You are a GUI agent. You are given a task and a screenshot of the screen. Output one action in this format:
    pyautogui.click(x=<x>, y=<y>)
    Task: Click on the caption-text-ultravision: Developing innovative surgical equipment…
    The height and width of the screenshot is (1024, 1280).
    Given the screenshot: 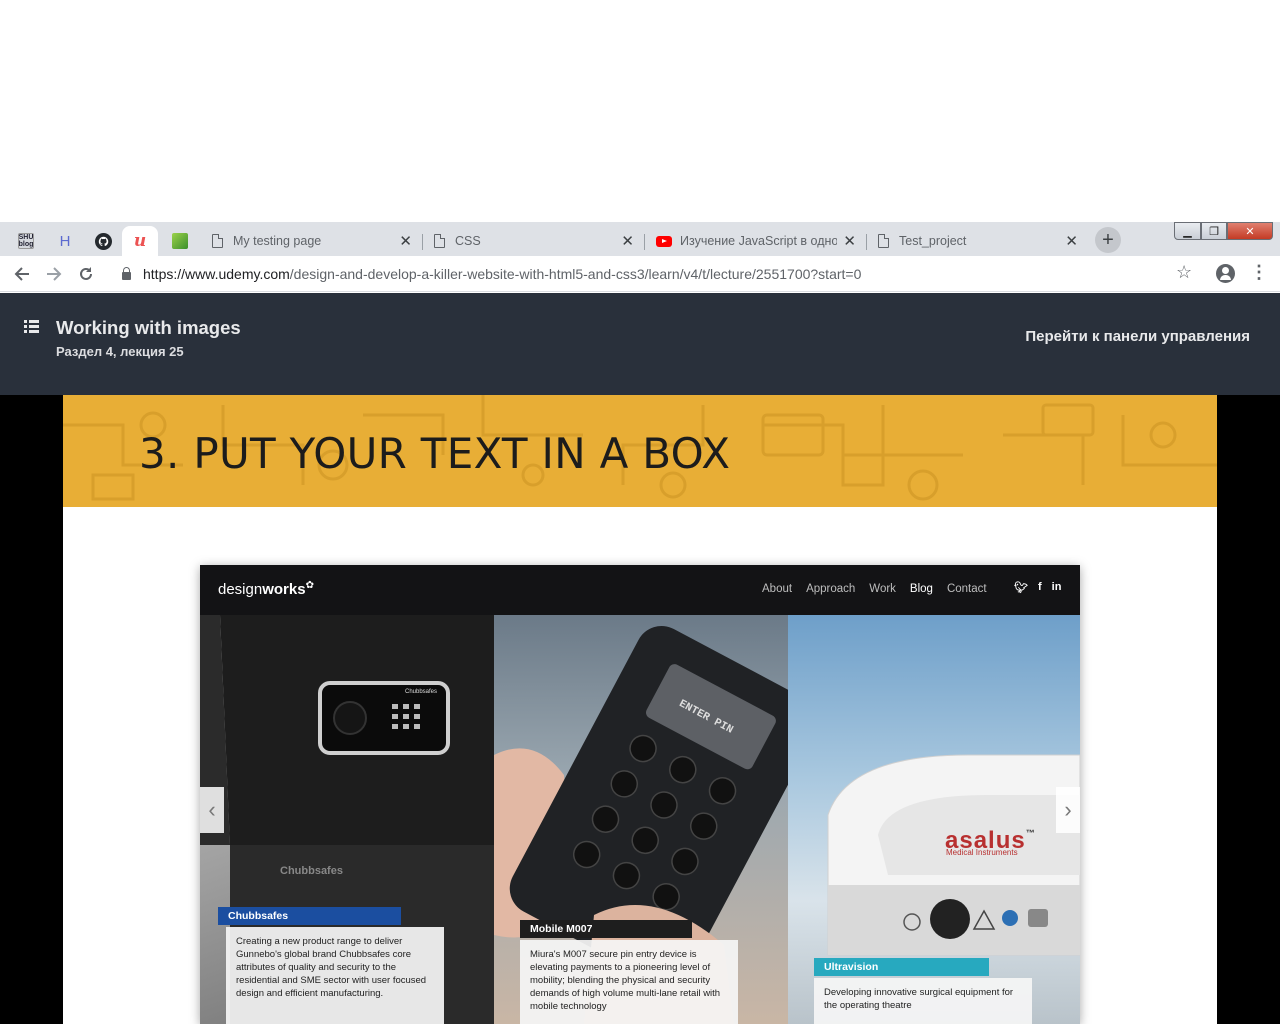 What is the action you would take?
    pyautogui.click(x=923, y=1001)
    